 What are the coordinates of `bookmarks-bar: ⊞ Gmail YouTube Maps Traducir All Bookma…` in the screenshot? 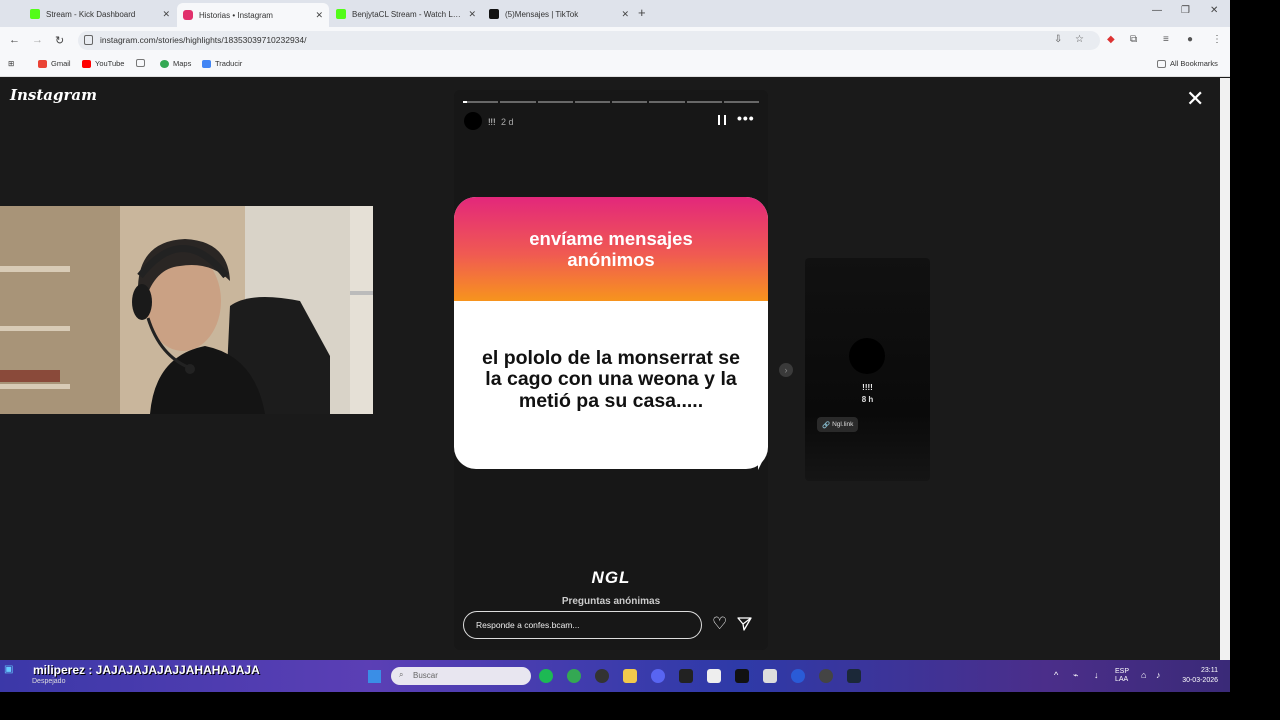 It's located at (615, 65).